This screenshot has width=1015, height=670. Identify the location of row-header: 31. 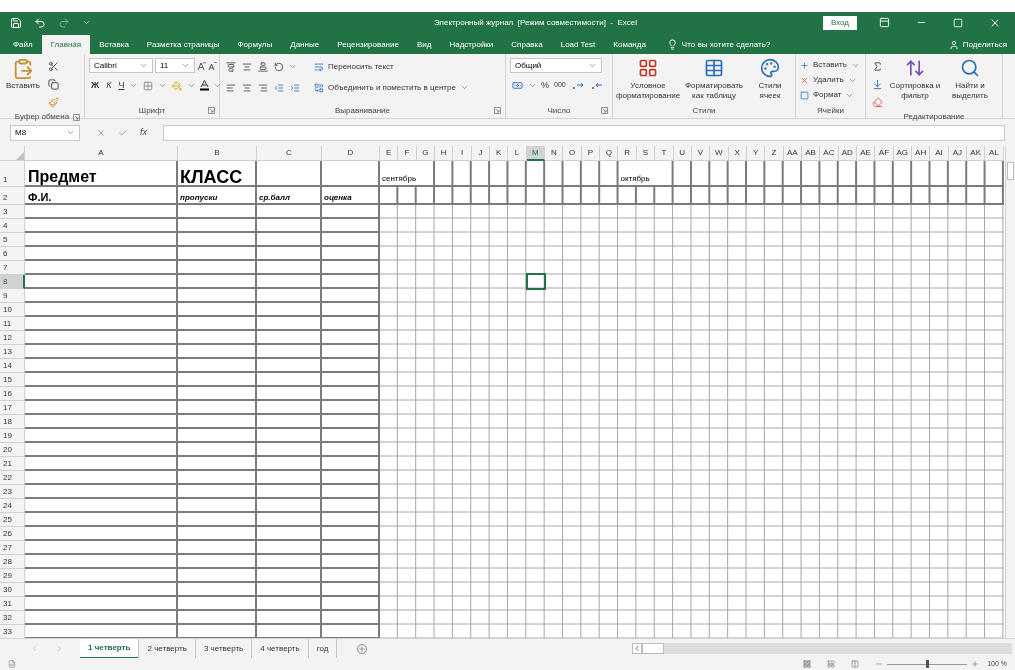
(12, 604).